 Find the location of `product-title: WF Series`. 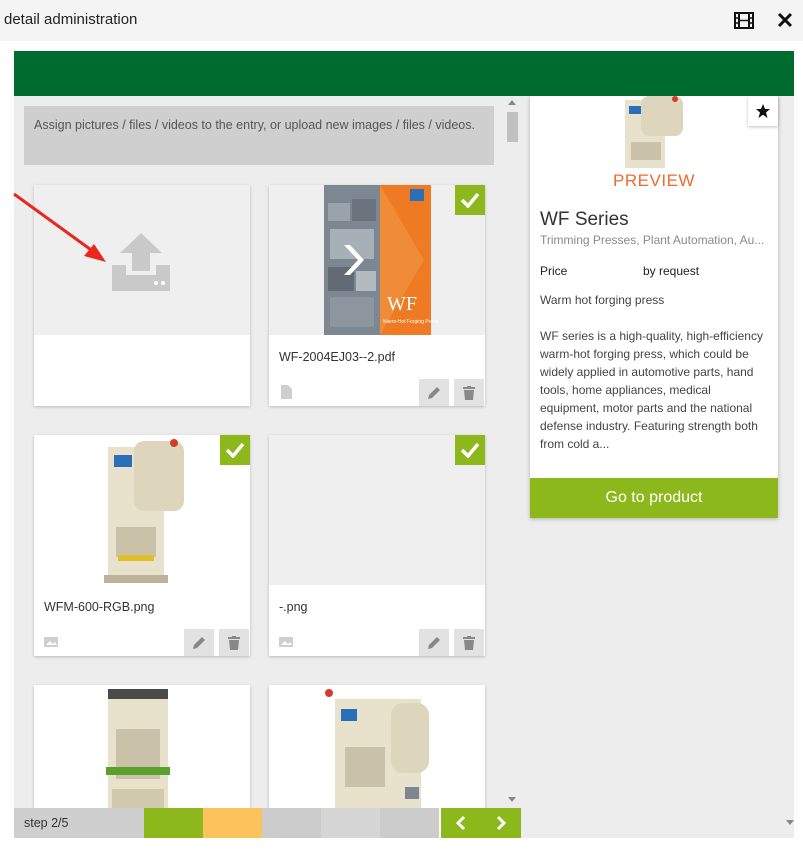

product-title: WF Series is located at coordinates (584, 219).